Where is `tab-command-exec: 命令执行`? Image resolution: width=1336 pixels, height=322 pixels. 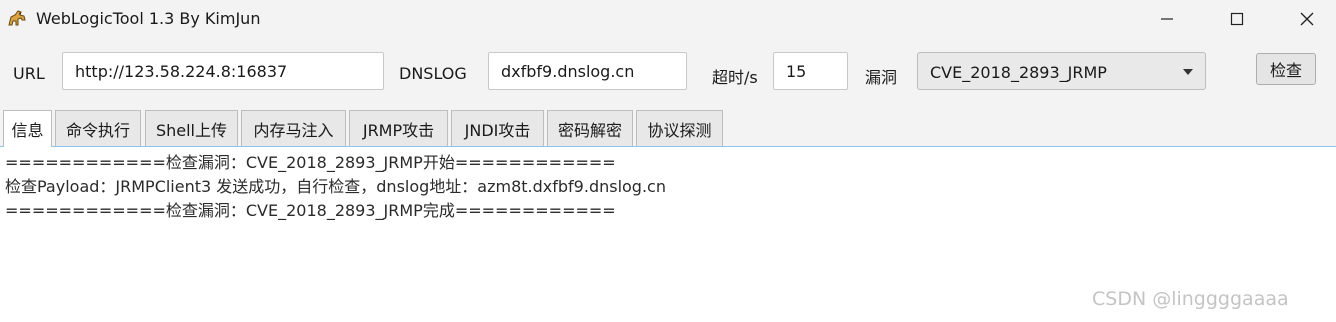
tab-command-exec: 命令执行 is located at coordinates (98, 128).